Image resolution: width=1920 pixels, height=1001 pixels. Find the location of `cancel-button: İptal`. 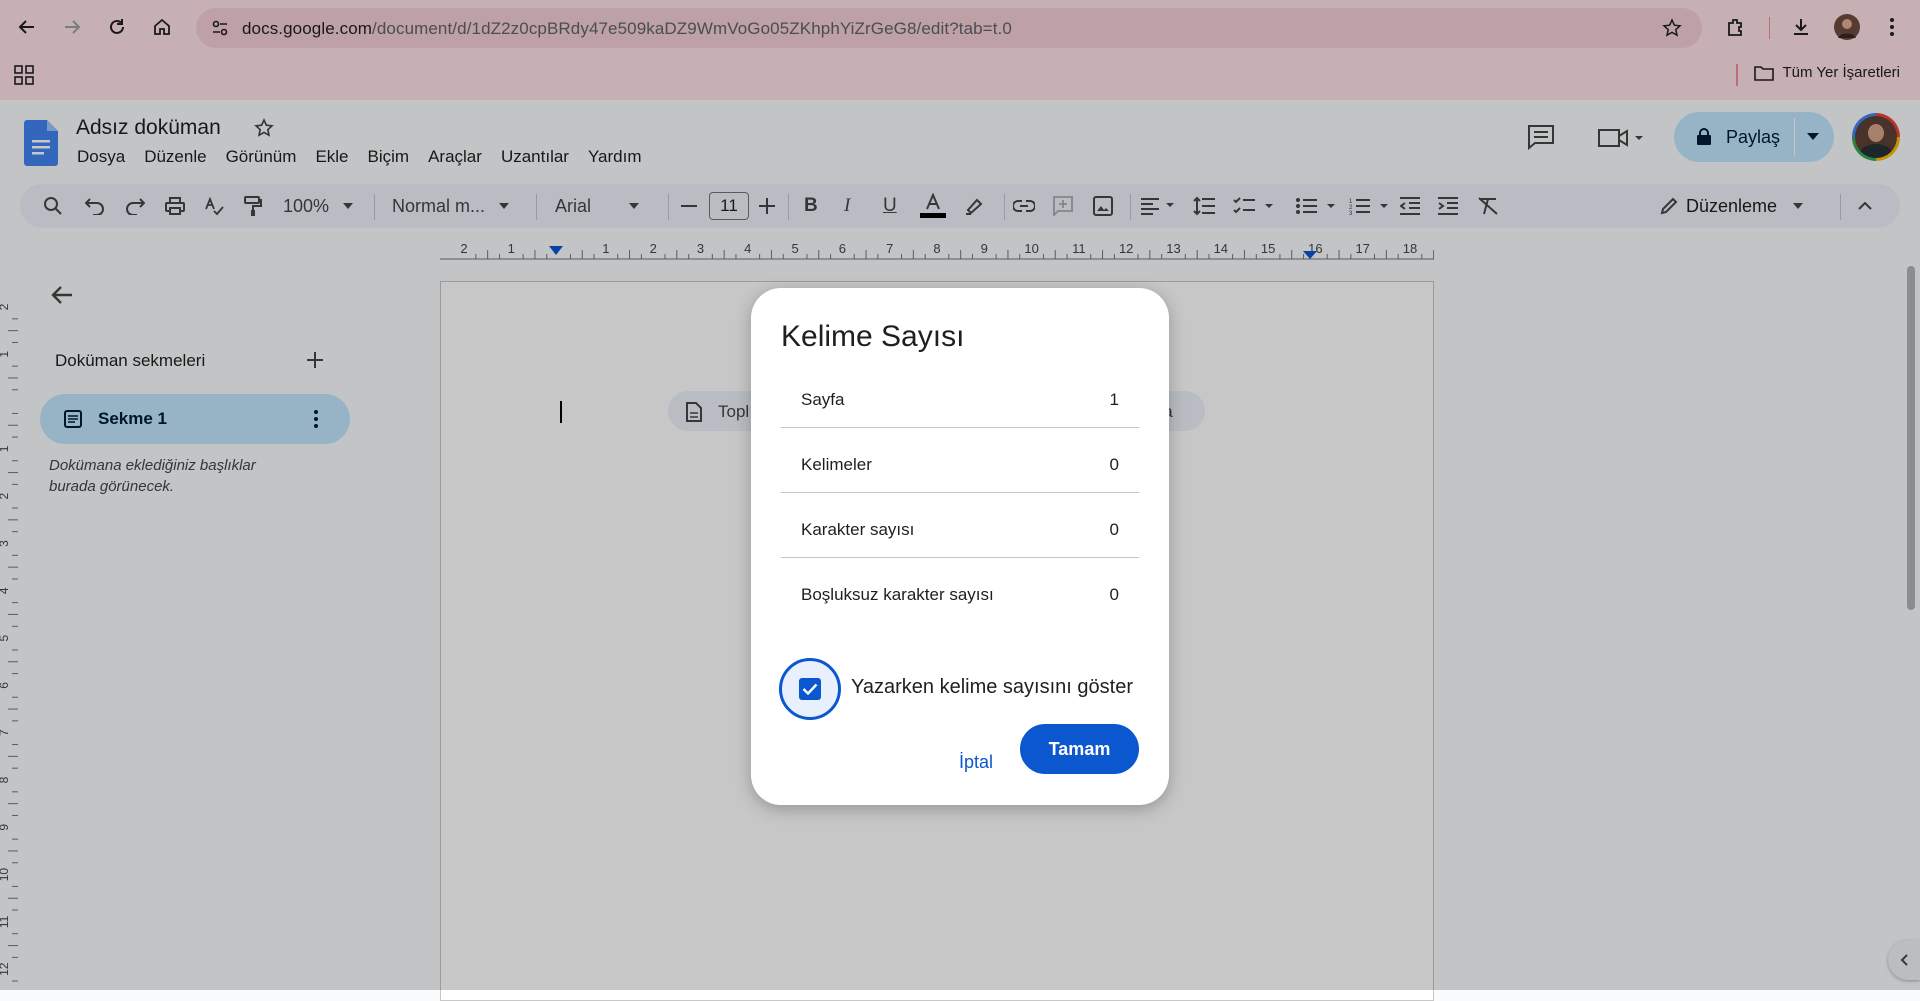

cancel-button: İptal is located at coordinates (976, 762).